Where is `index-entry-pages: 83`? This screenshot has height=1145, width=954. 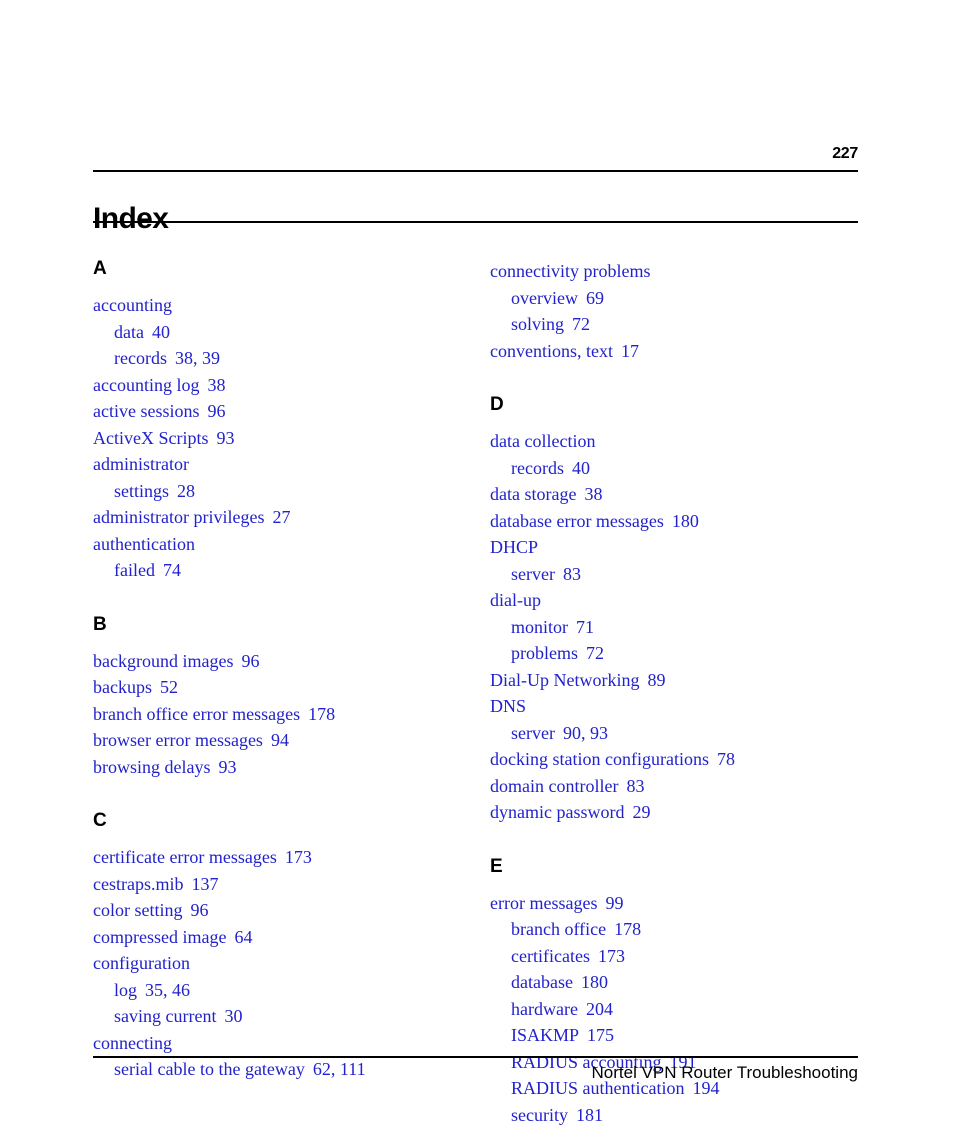 index-entry-pages: 83 is located at coordinates (571, 573).